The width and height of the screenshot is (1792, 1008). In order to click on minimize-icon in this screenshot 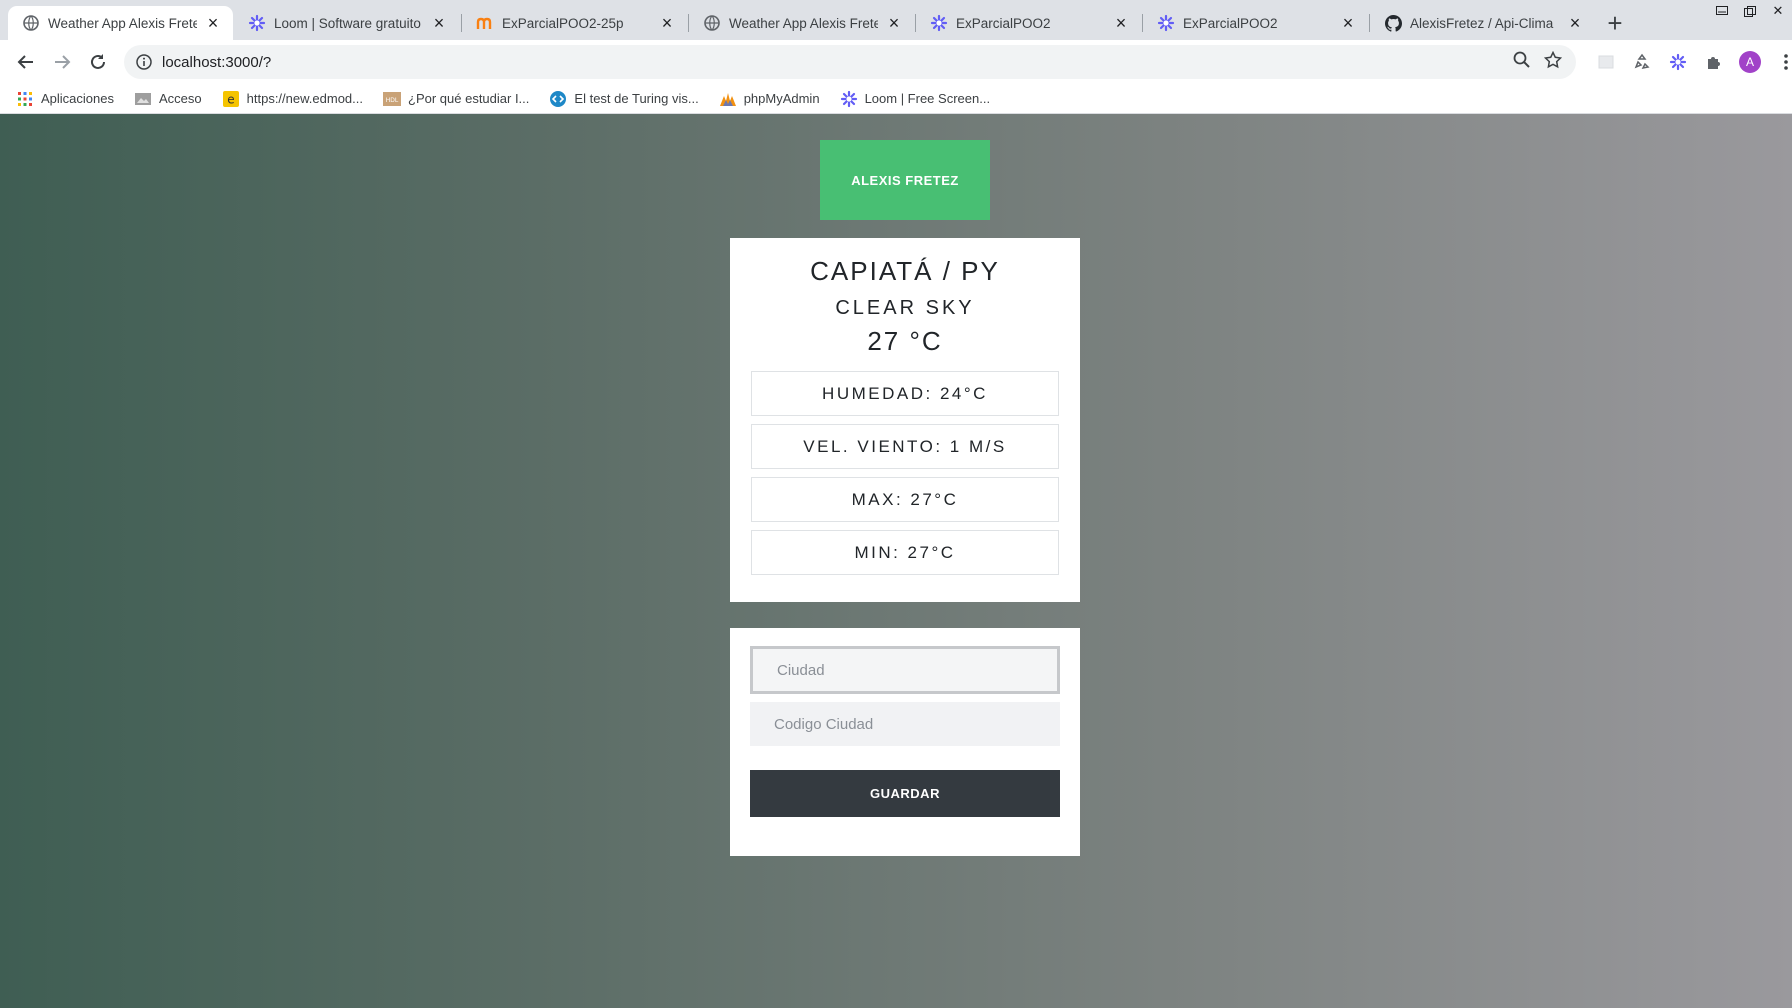, I will do `click(1722, 11)`.